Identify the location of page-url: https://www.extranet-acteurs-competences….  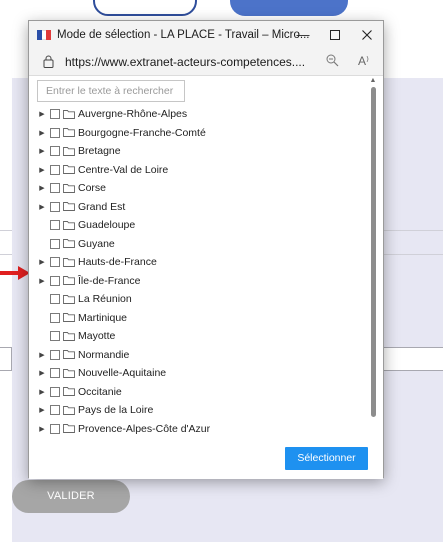
(185, 62).